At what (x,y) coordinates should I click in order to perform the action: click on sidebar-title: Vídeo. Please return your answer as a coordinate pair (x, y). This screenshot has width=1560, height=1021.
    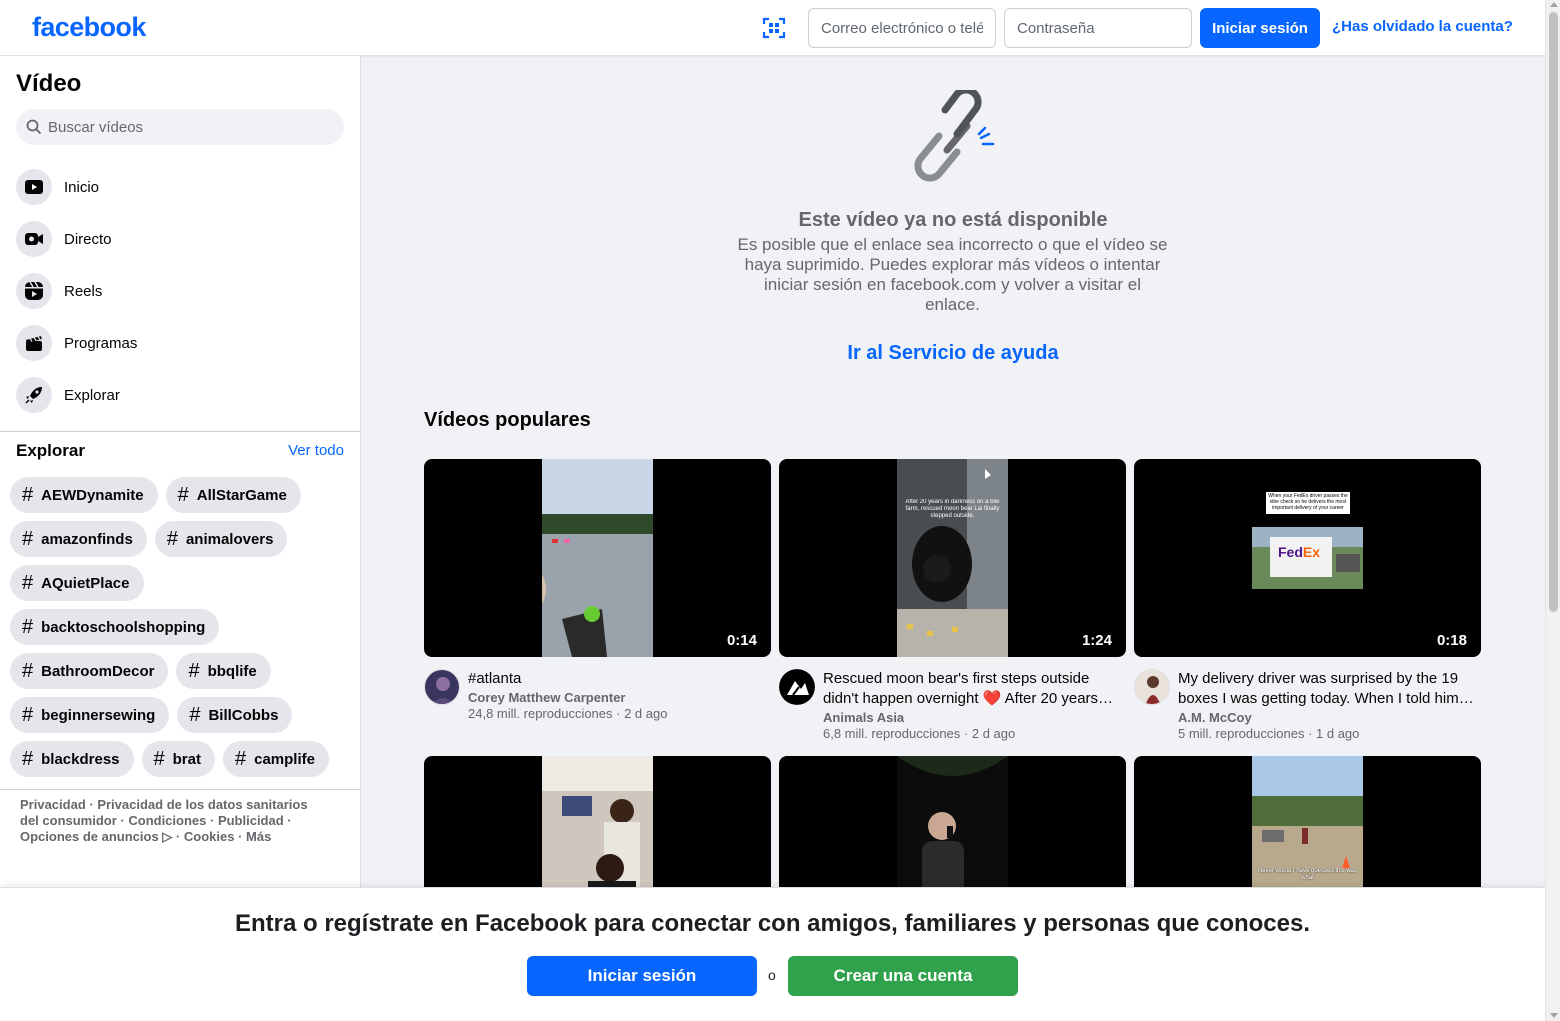
    Looking at the image, I should click on (49, 83).